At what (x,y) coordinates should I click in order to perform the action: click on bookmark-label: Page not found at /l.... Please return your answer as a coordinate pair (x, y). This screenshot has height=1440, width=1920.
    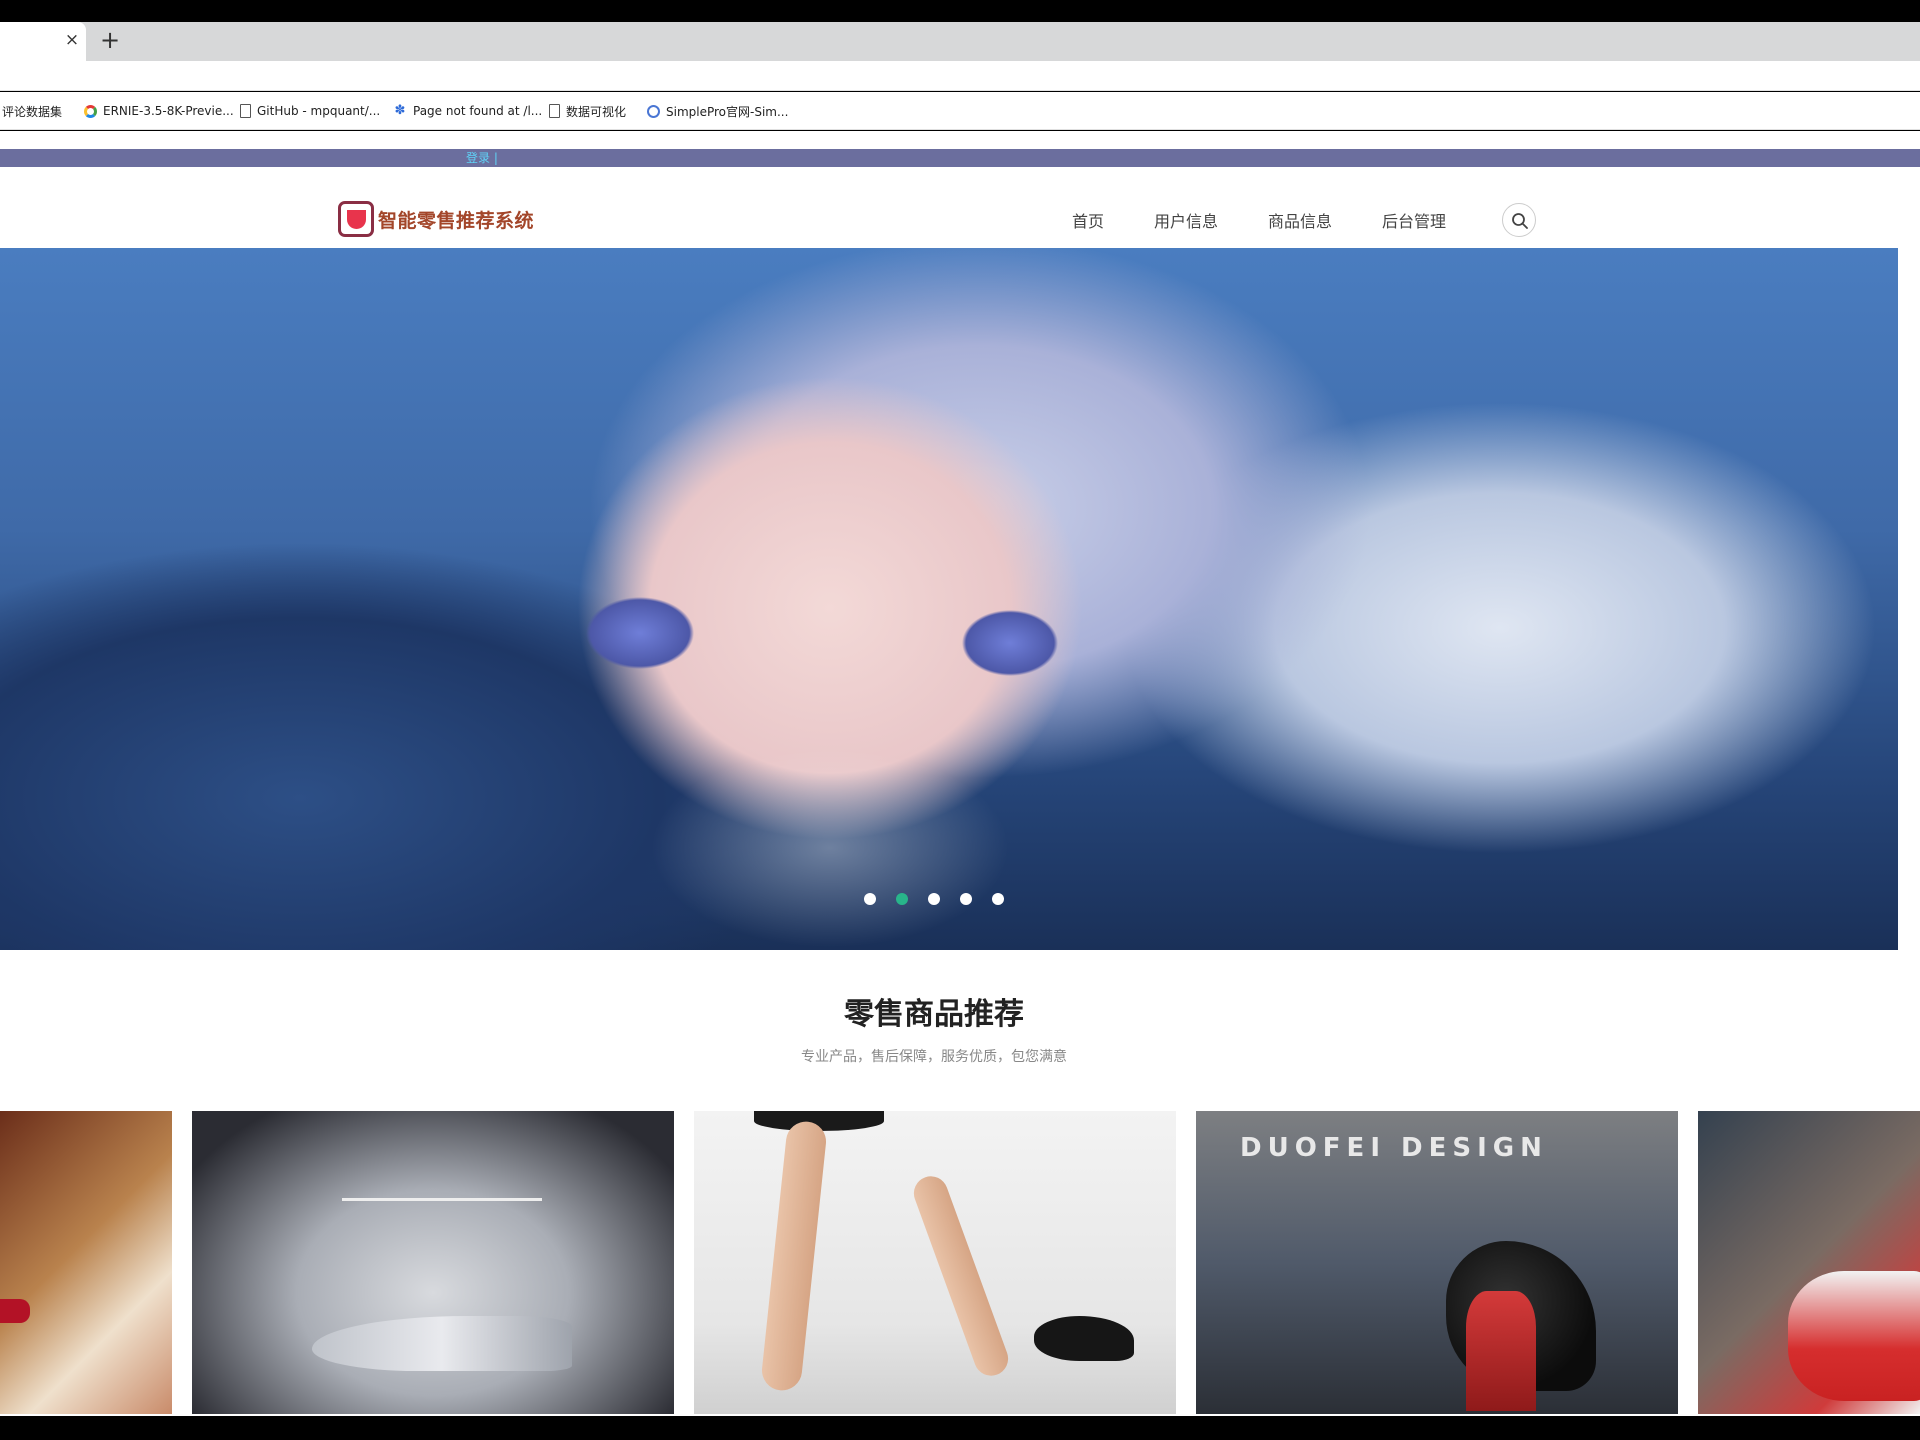
    Looking at the image, I should click on (478, 111).